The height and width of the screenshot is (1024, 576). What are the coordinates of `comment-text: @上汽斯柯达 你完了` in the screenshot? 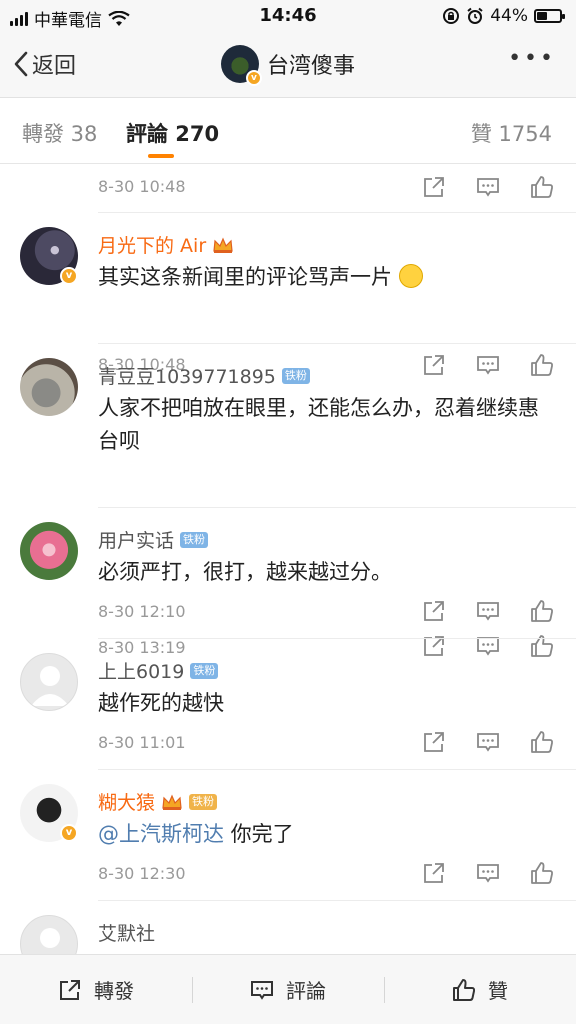 It's located at (323, 834).